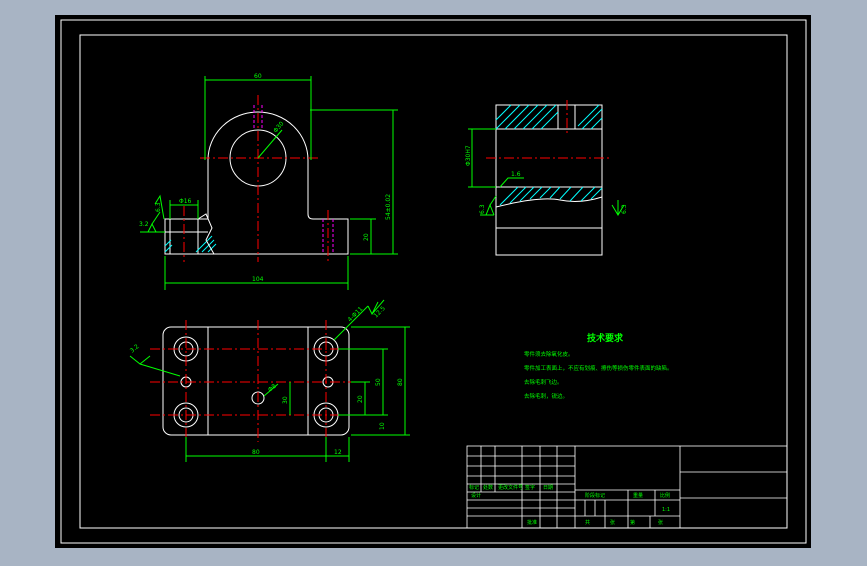 The width and height of the screenshot is (867, 566). What do you see at coordinates (338, 452) in the screenshot?
I see `dim-edge: 12` at bounding box center [338, 452].